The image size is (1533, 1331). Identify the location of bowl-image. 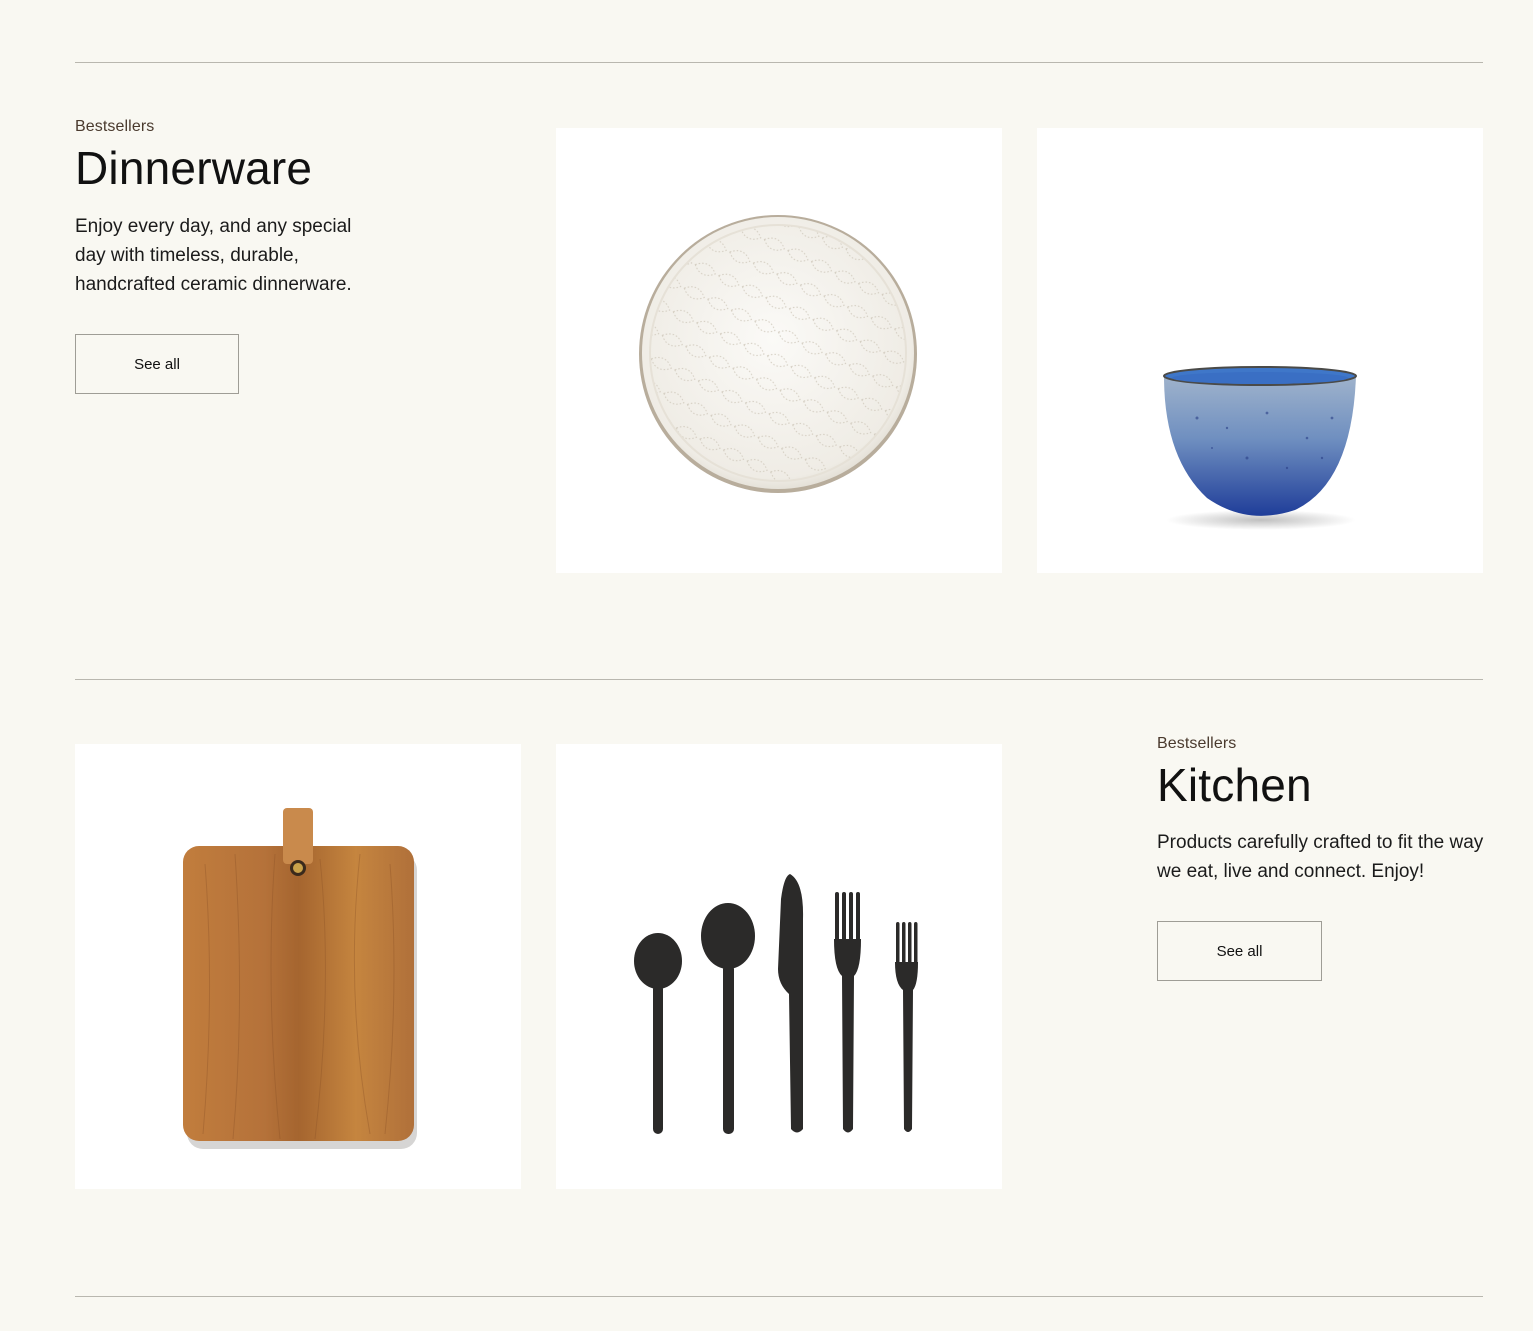
(1260, 448).